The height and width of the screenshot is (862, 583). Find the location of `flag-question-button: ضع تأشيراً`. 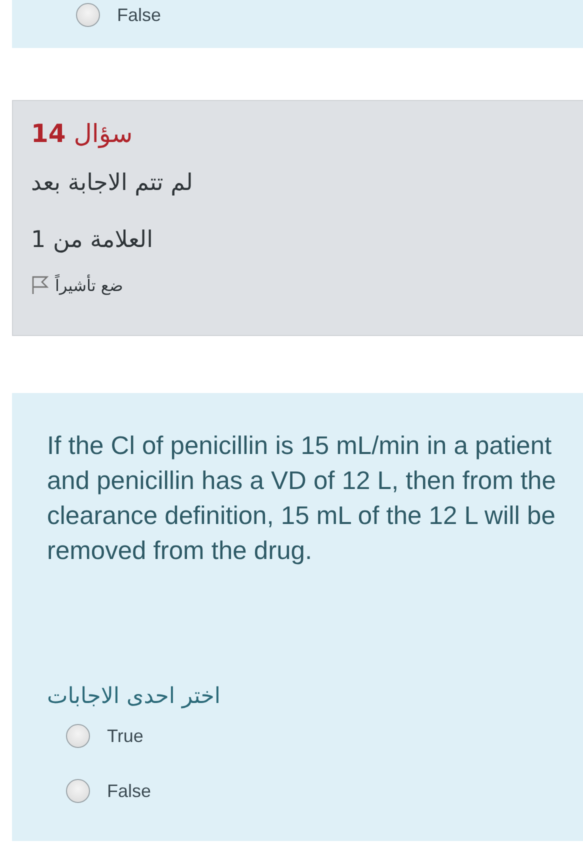

flag-question-button: ضع تأشيراً is located at coordinates (77, 285).